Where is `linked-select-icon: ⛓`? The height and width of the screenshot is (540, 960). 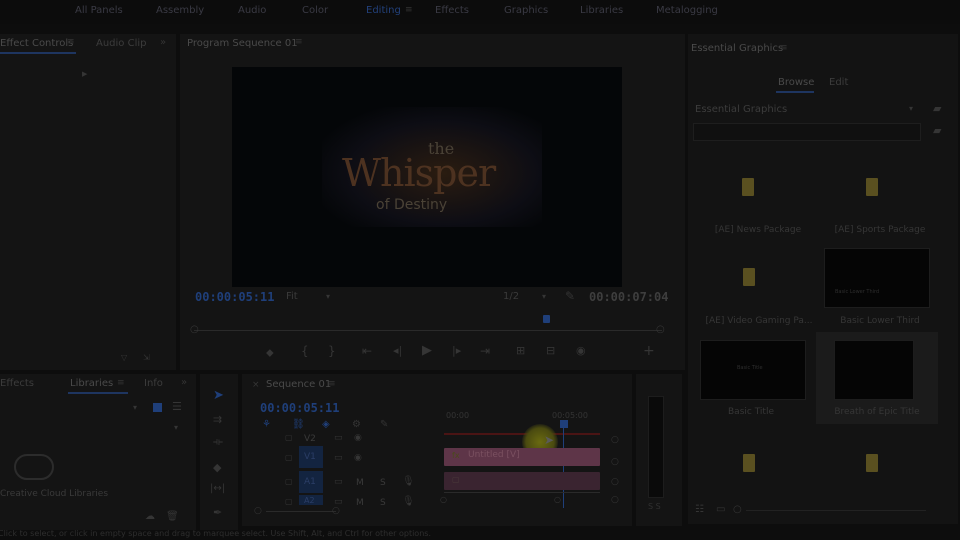
linked-select-icon: ⛓ is located at coordinates (298, 425).